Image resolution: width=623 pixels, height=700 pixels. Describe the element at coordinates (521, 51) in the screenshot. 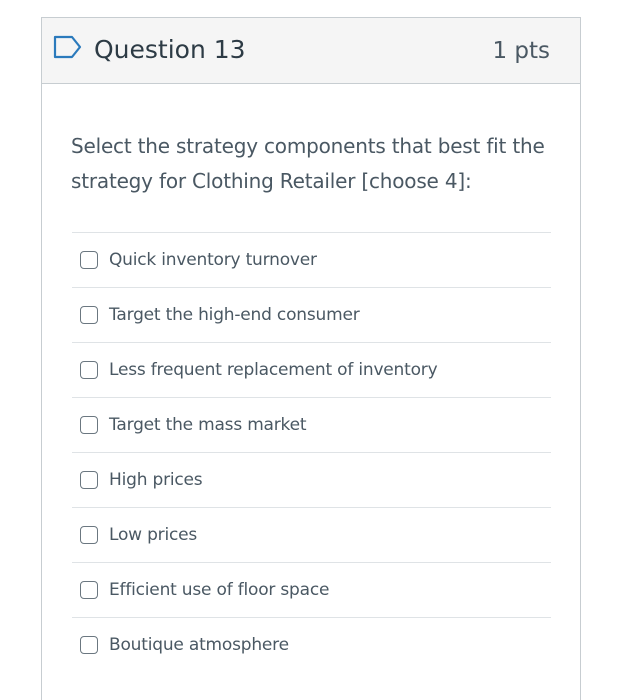

I see `question-points: 1 pts` at that location.